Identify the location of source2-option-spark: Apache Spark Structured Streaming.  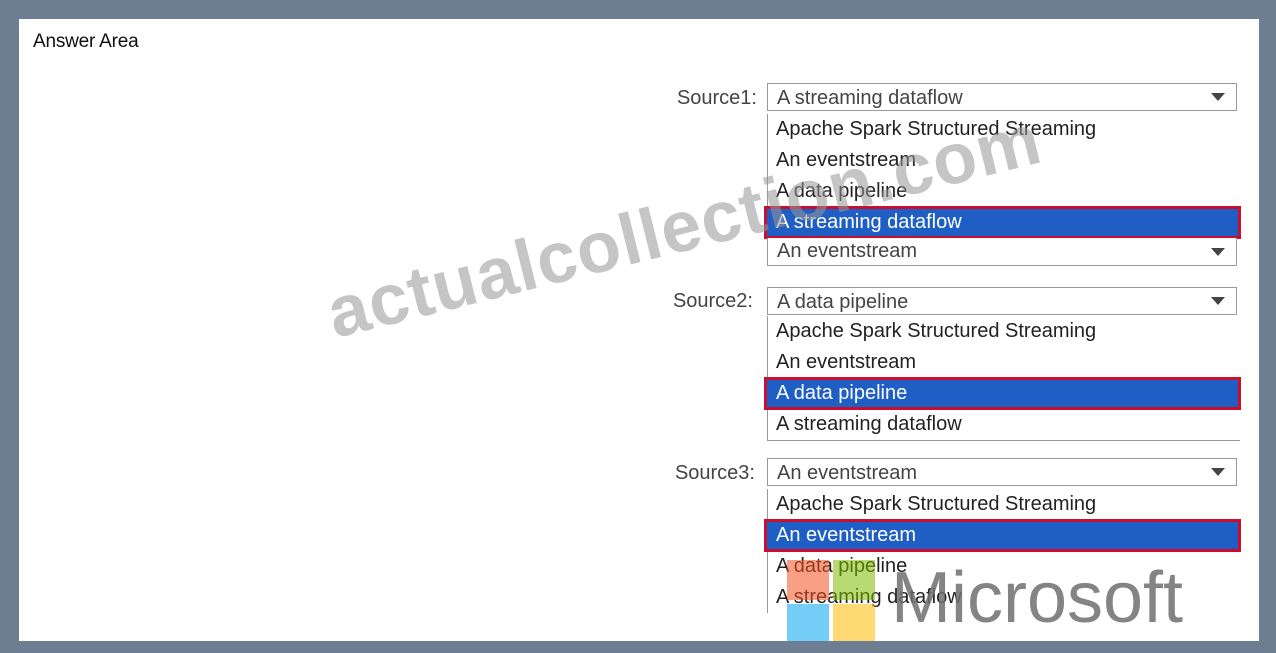
(1004, 331).